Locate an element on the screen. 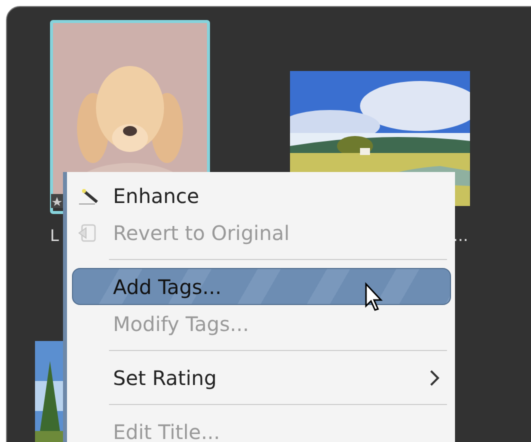 This screenshot has width=531, height=442. chevron-right-icon is located at coordinates (434, 378).